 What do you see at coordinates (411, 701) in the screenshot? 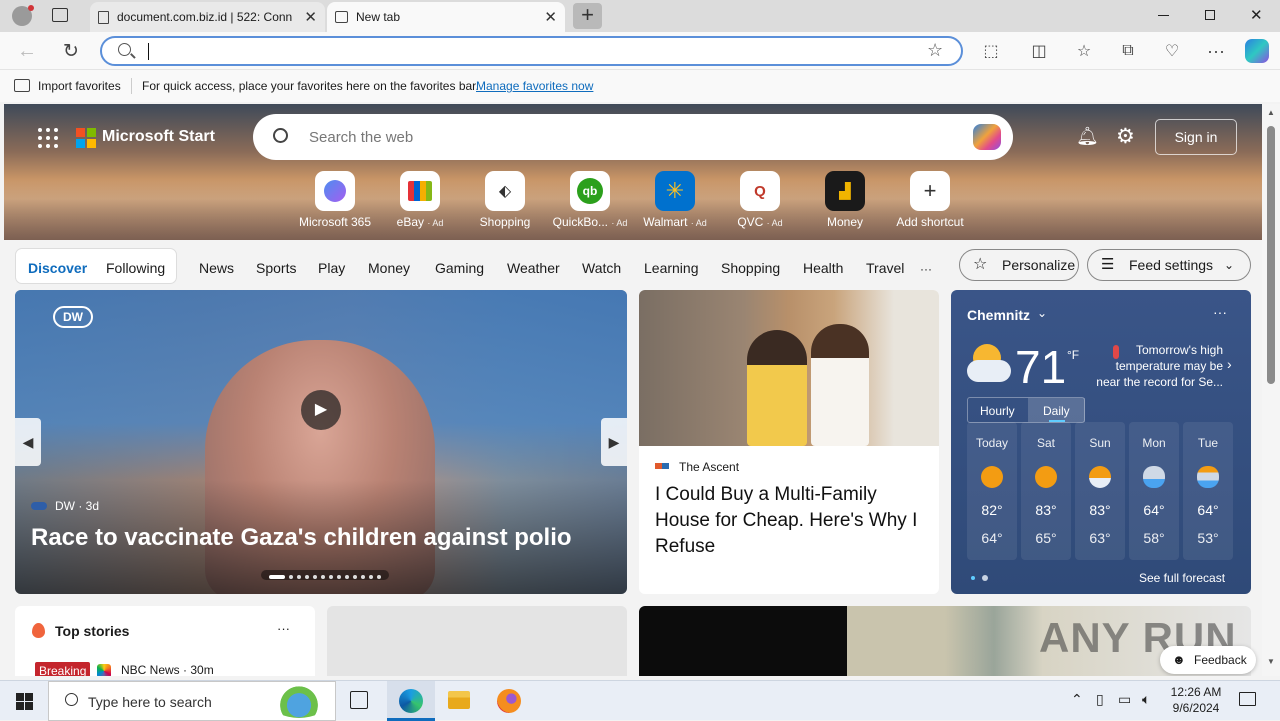
I see `taskbar-edge-button` at bounding box center [411, 701].